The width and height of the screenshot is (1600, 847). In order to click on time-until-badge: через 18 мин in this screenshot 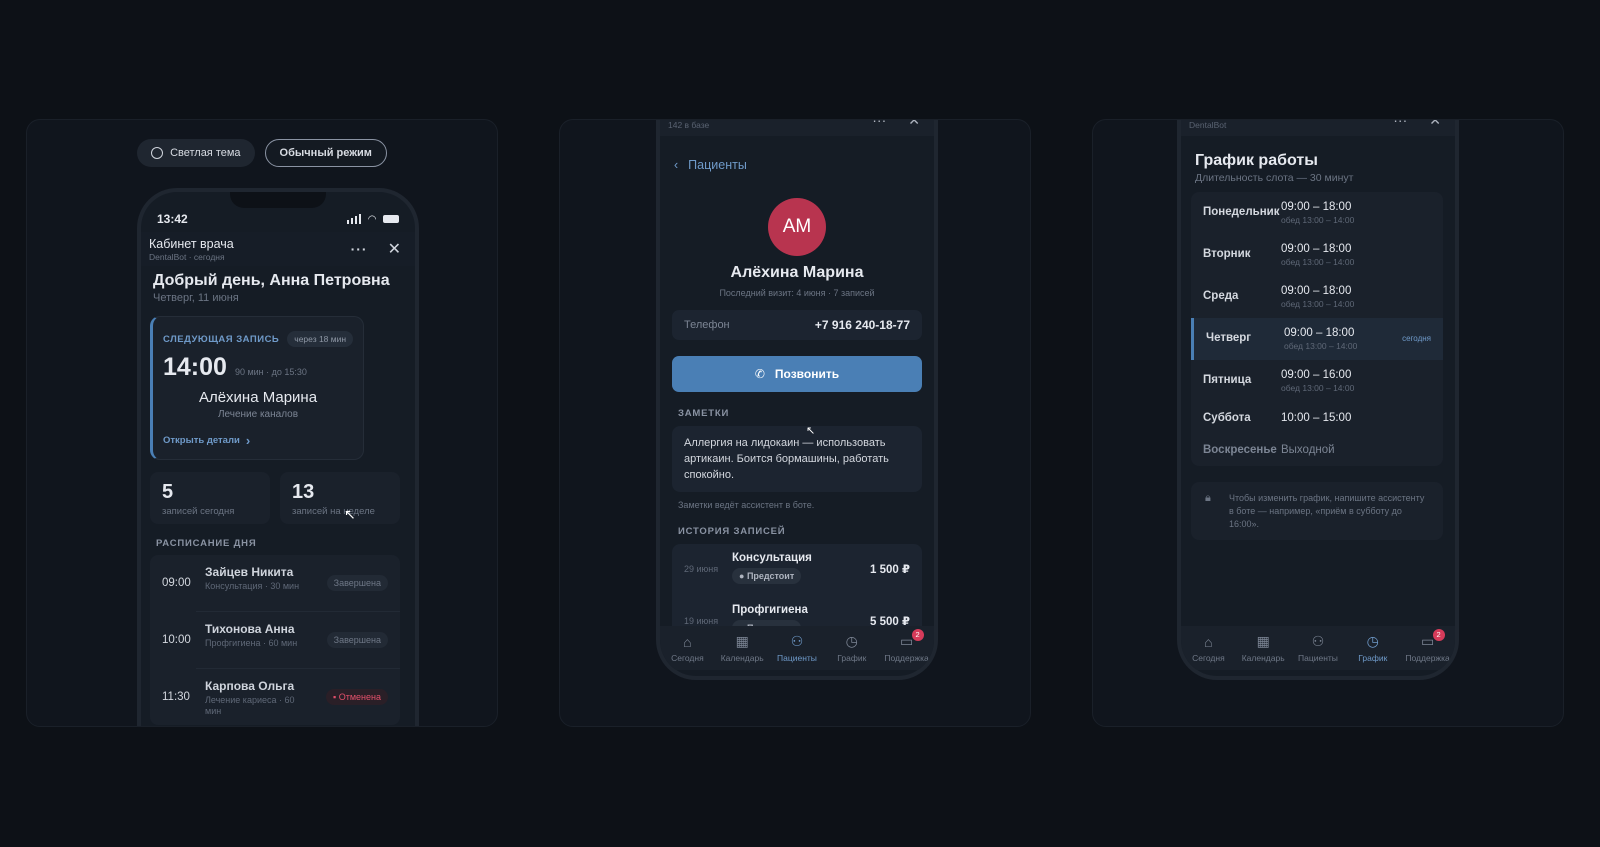, I will do `click(320, 339)`.